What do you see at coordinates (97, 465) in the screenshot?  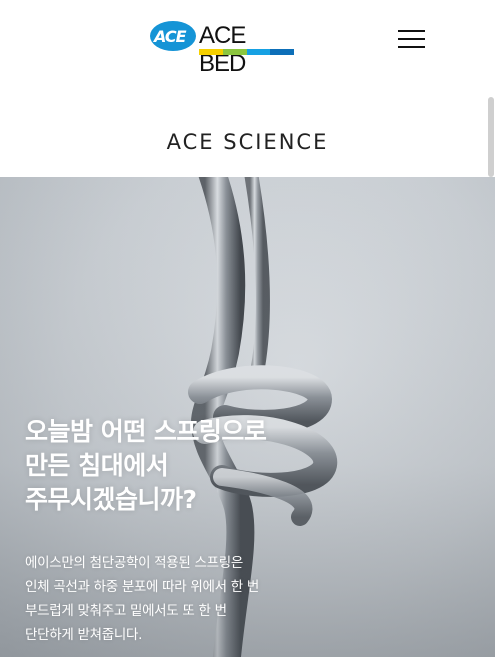 I see `hero-headline-line: 만든 침대에서` at bounding box center [97, 465].